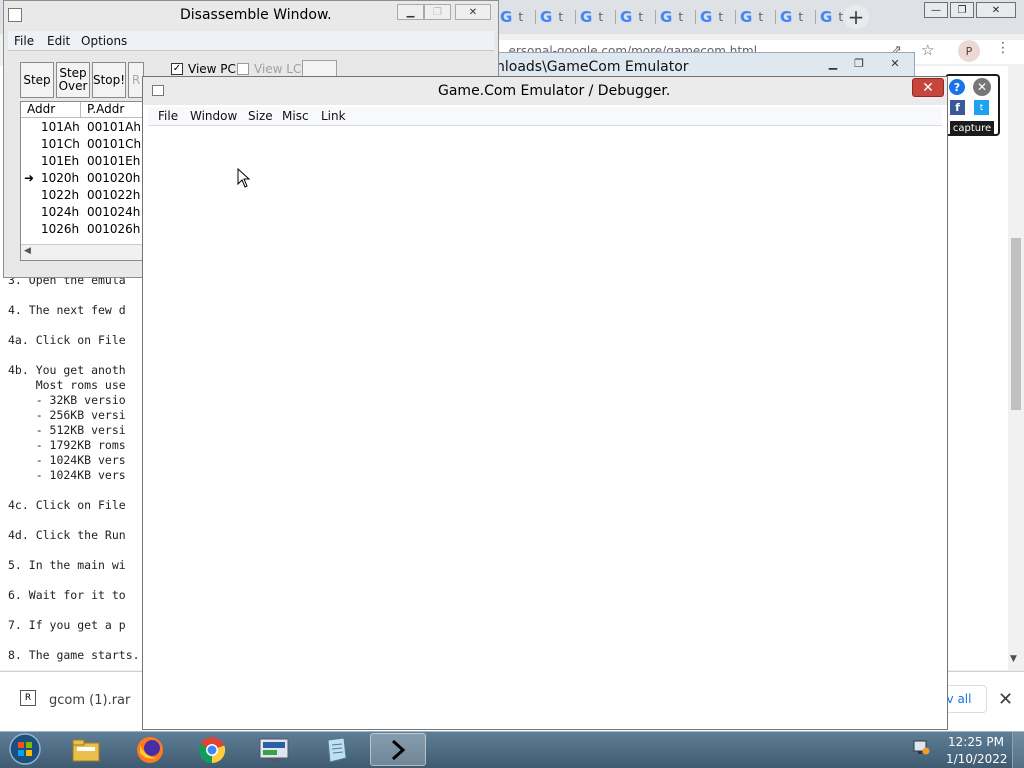 This screenshot has width=1024, height=768. Describe the element at coordinates (981, 107) in the screenshot. I see `twitter-icon: t` at that location.